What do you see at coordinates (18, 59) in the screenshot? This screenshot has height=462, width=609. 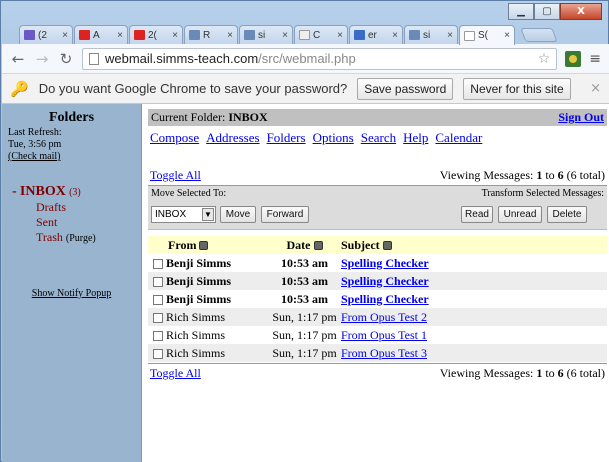 I see `back-arrow-icon: ←` at bounding box center [18, 59].